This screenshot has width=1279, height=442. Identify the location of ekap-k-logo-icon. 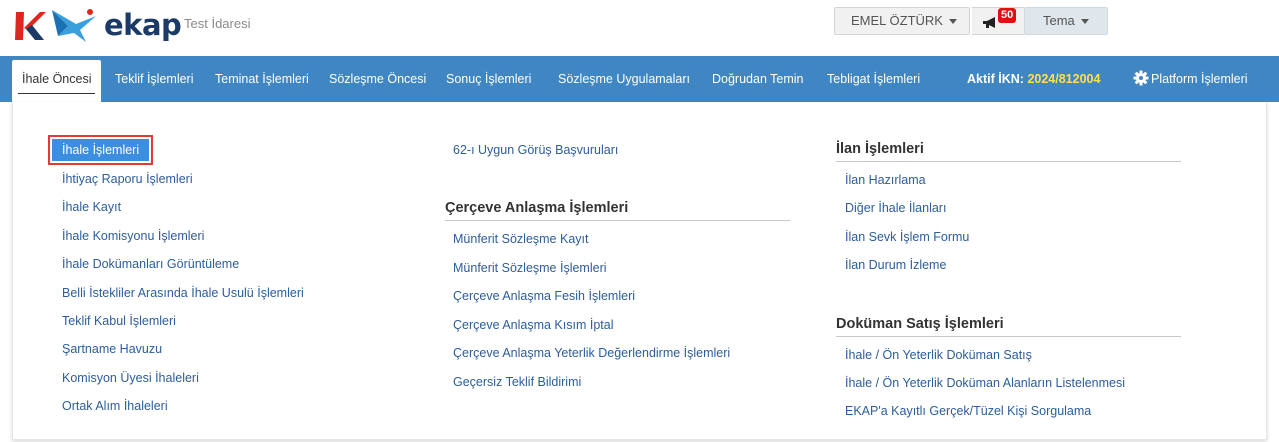
(30, 26).